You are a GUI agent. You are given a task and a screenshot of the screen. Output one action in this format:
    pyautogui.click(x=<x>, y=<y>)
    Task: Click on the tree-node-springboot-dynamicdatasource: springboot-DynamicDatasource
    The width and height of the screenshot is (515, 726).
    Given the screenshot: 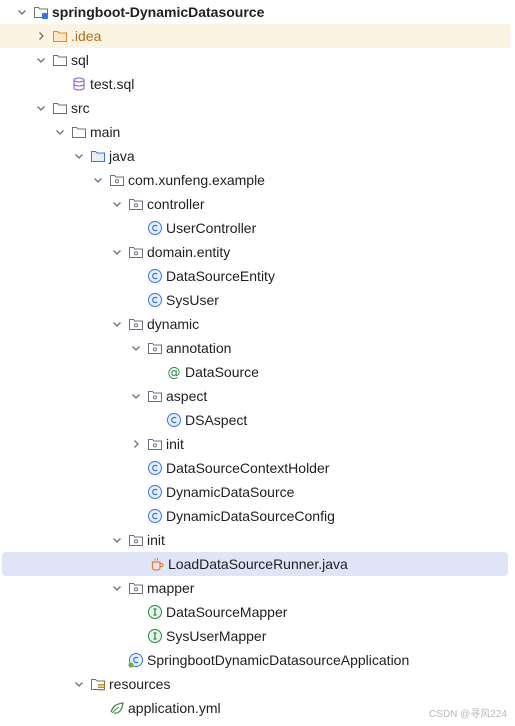 What is the action you would take?
    pyautogui.click(x=255, y=12)
    